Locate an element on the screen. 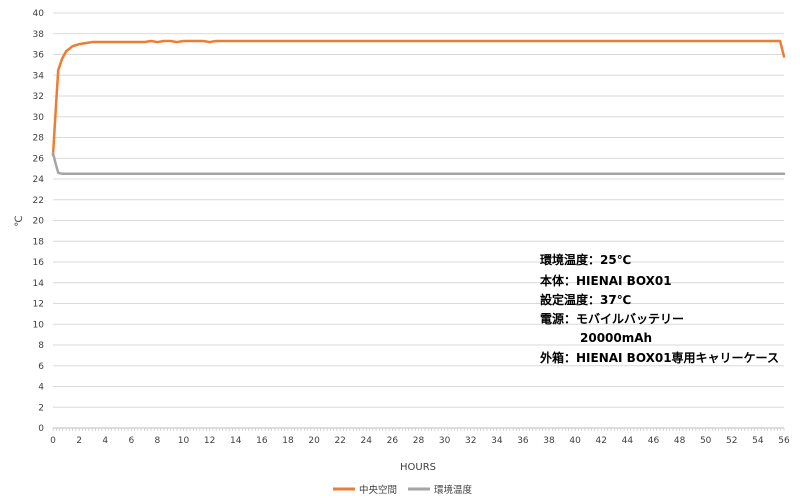 The width and height of the screenshot is (800, 504). x-tick-label-54: 54 is located at coordinates (758, 441).